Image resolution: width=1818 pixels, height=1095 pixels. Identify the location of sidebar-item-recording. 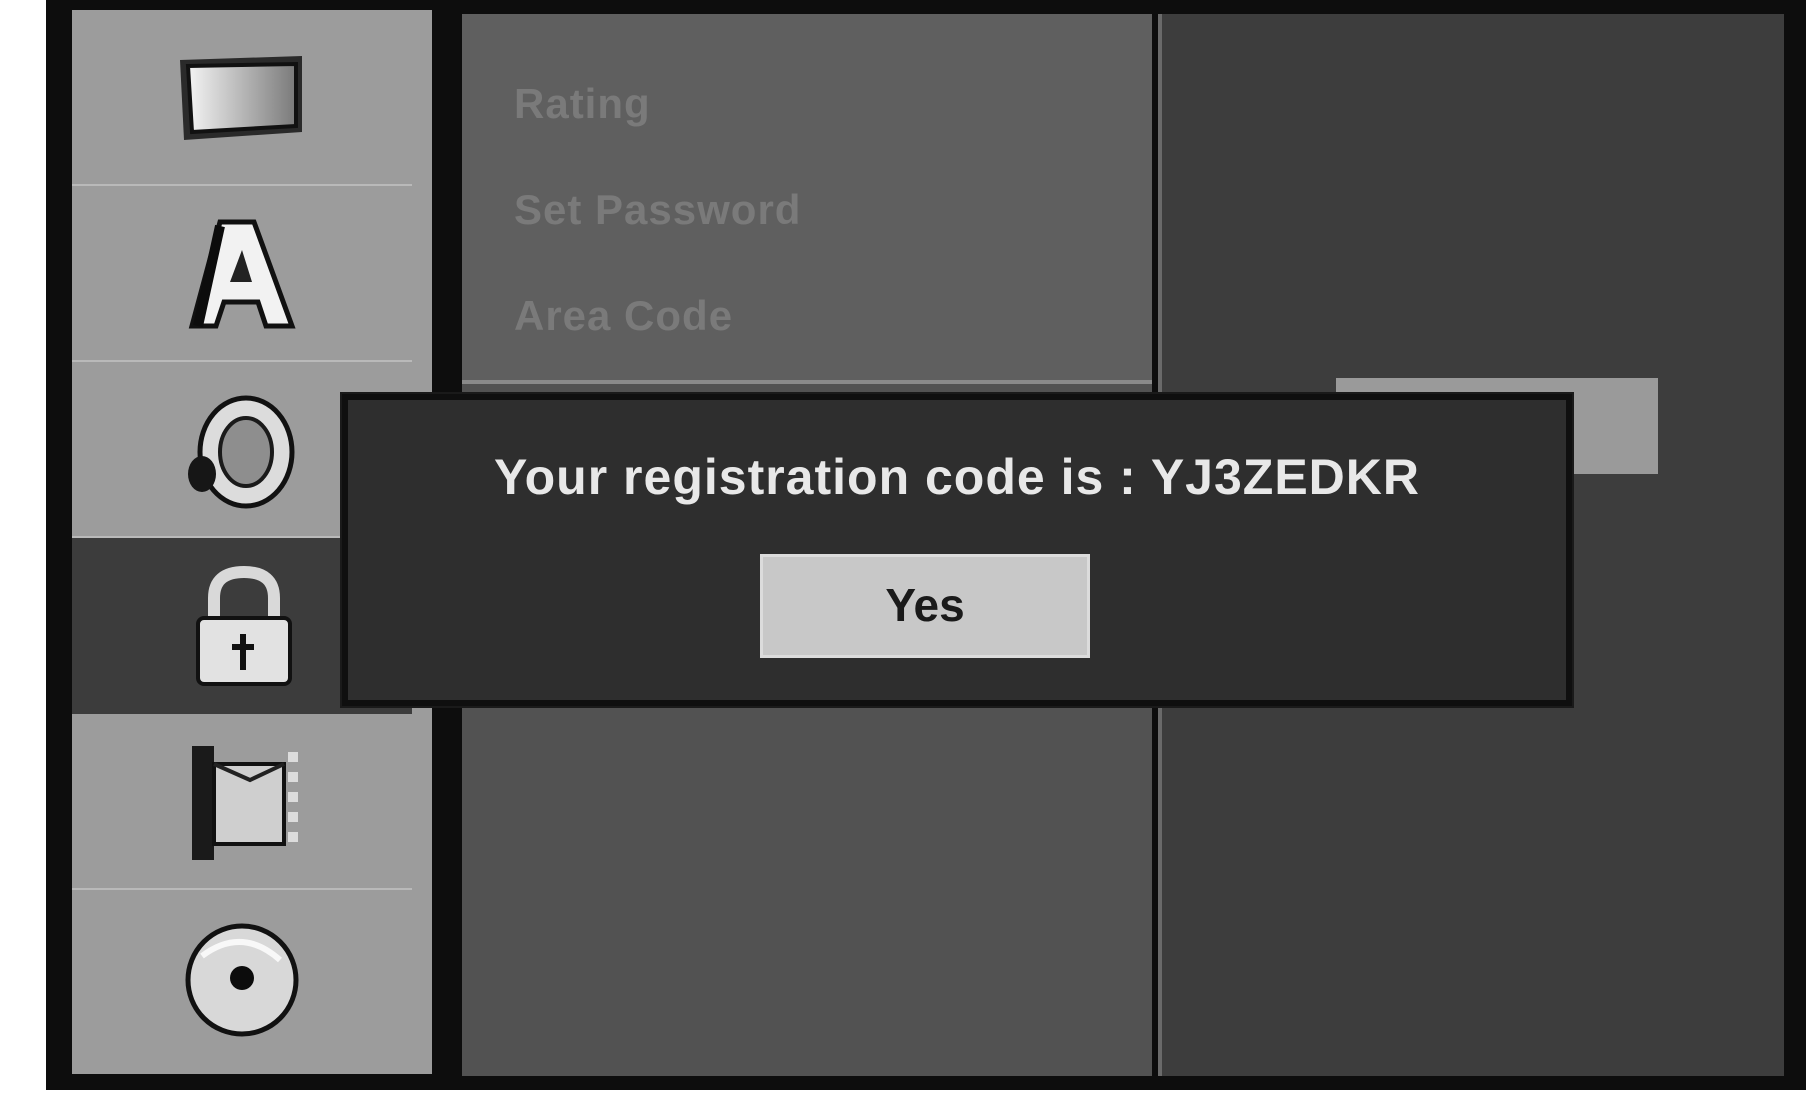
(242, 802).